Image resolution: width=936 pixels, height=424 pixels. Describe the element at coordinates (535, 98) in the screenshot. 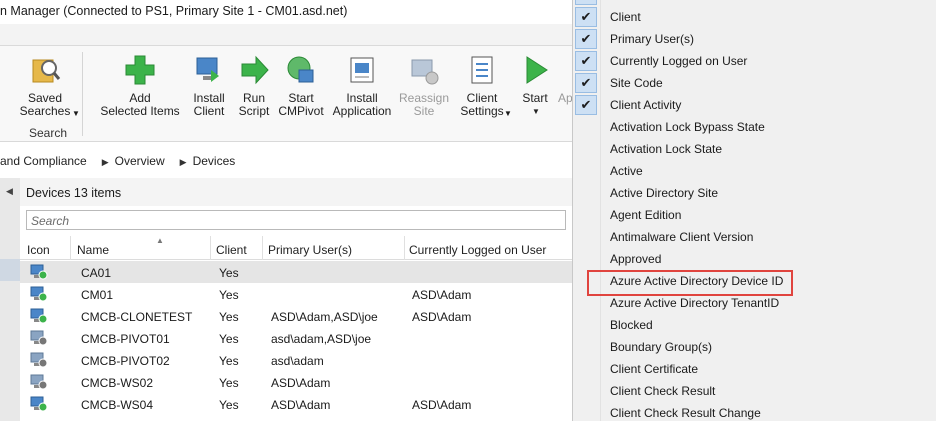

I see `start-label: Start` at that location.